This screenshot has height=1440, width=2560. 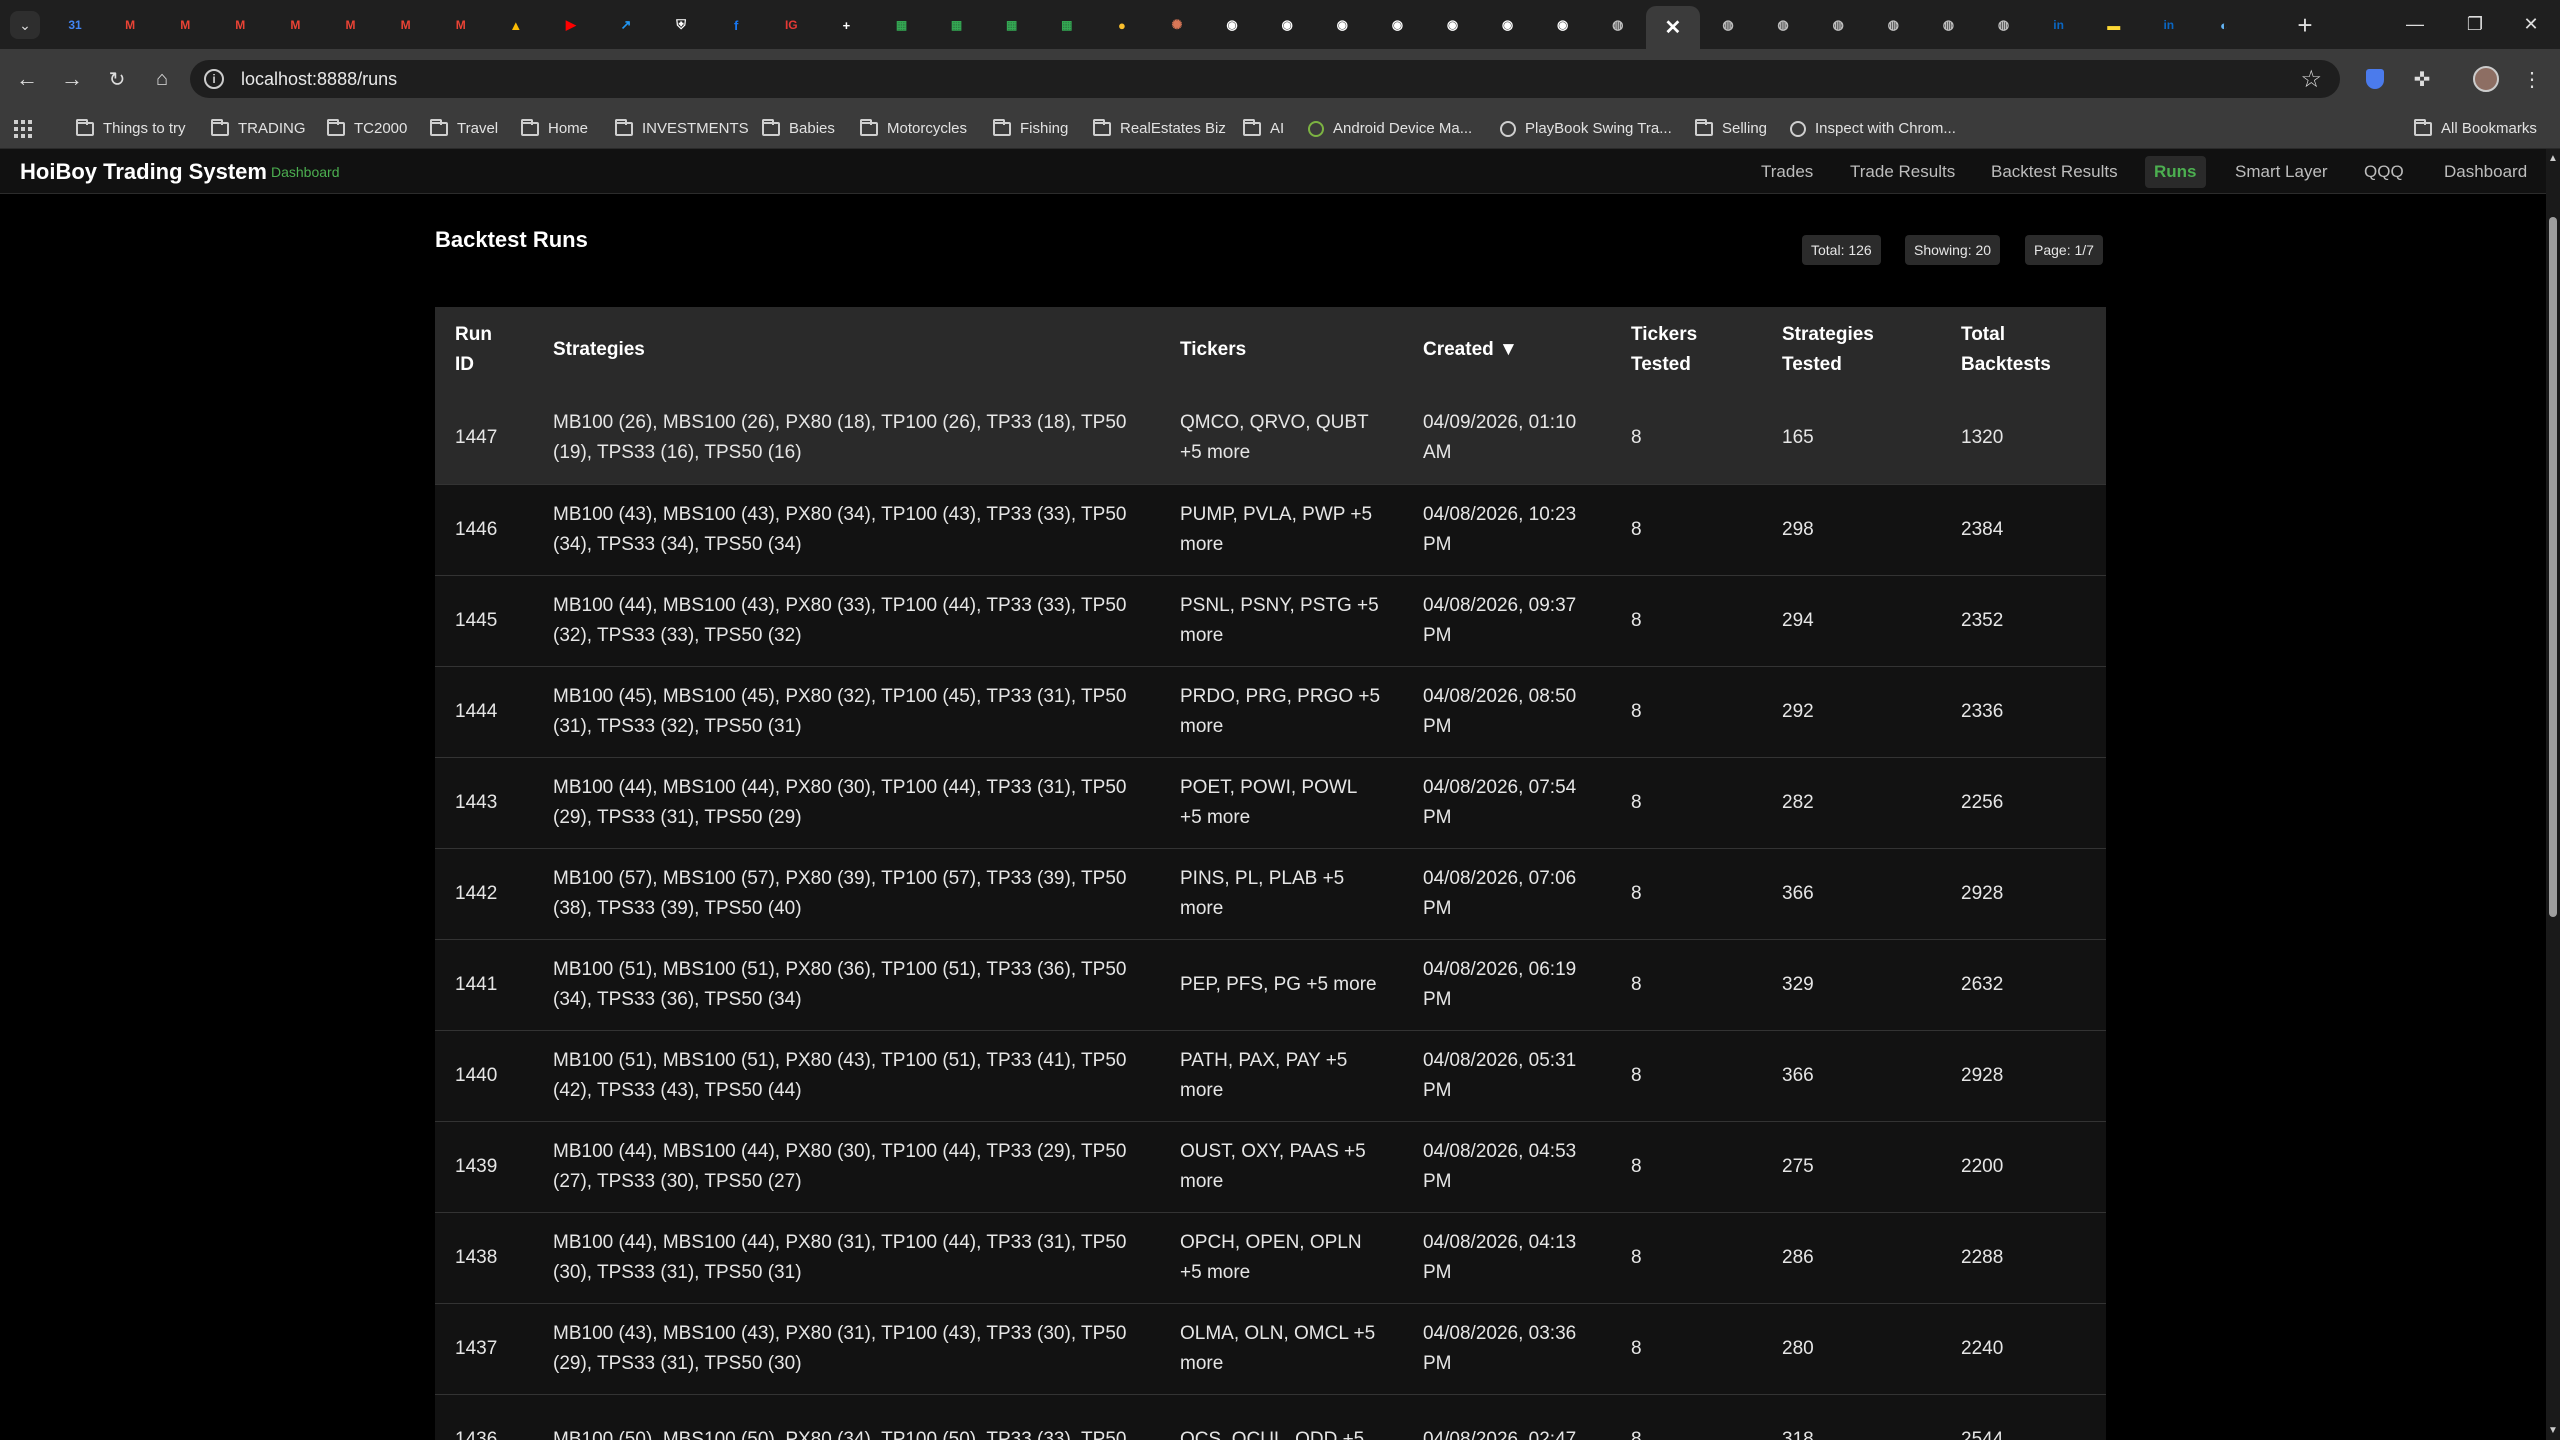 What do you see at coordinates (2384, 172) in the screenshot?
I see `nav-link-qqq: QQQ` at bounding box center [2384, 172].